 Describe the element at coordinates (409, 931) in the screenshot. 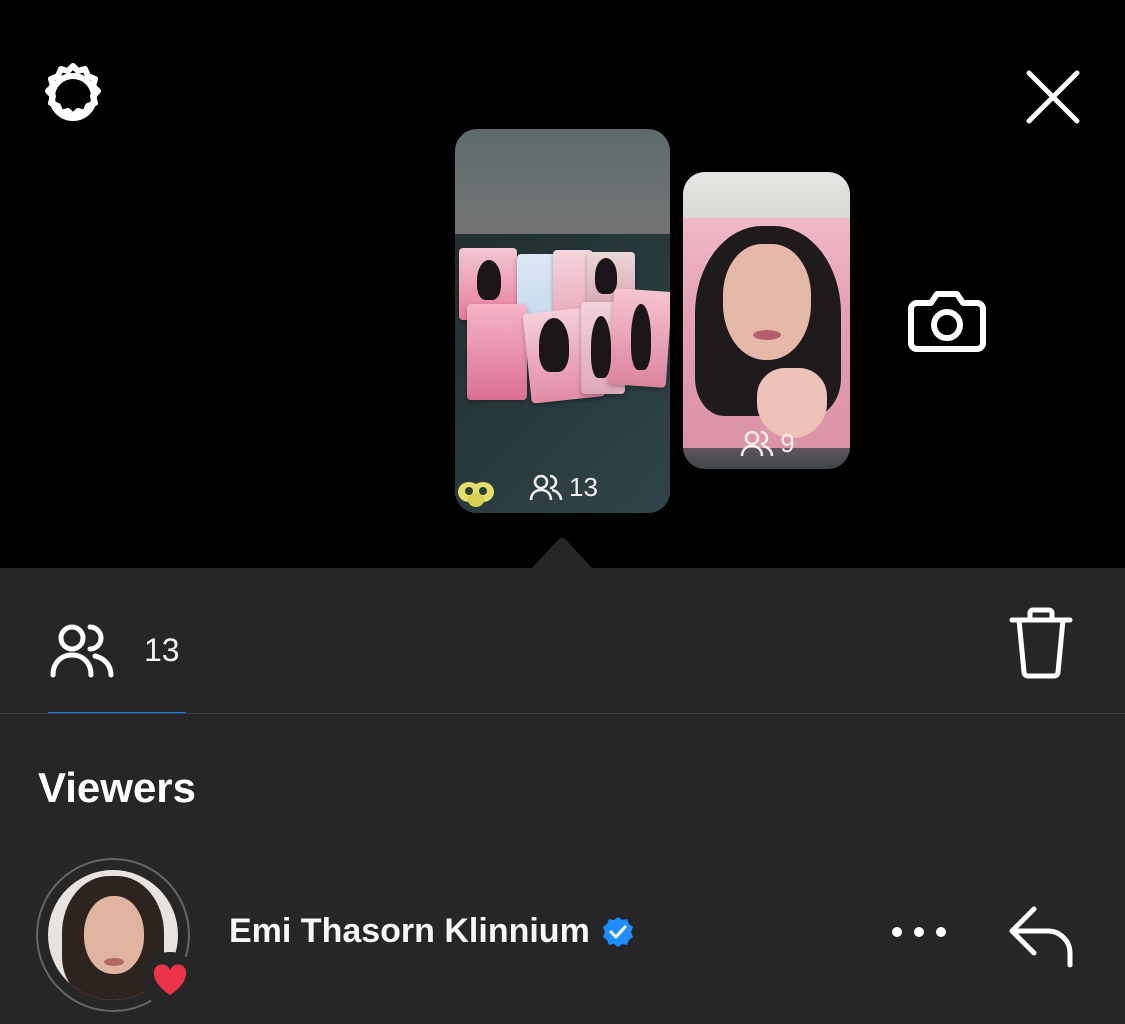

I see `viewer-name: Emi Thasorn Klinnium` at that location.